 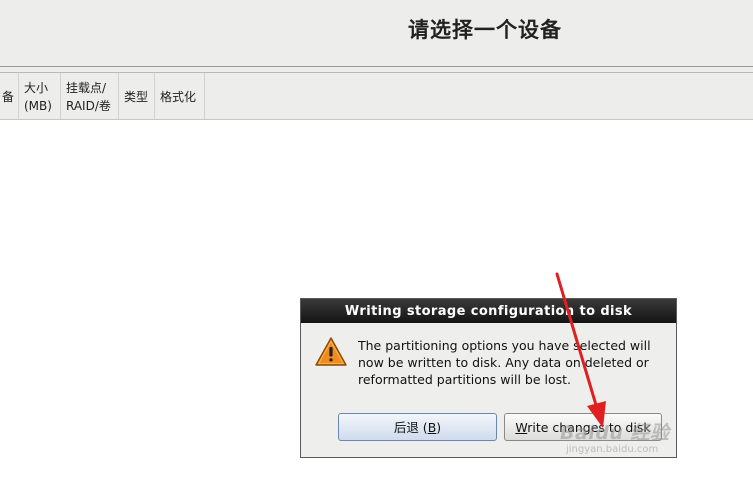 What do you see at coordinates (612, 449) in the screenshot?
I see `watermark-url: jingyan.baidu.com` at bounding box center [612, 449].